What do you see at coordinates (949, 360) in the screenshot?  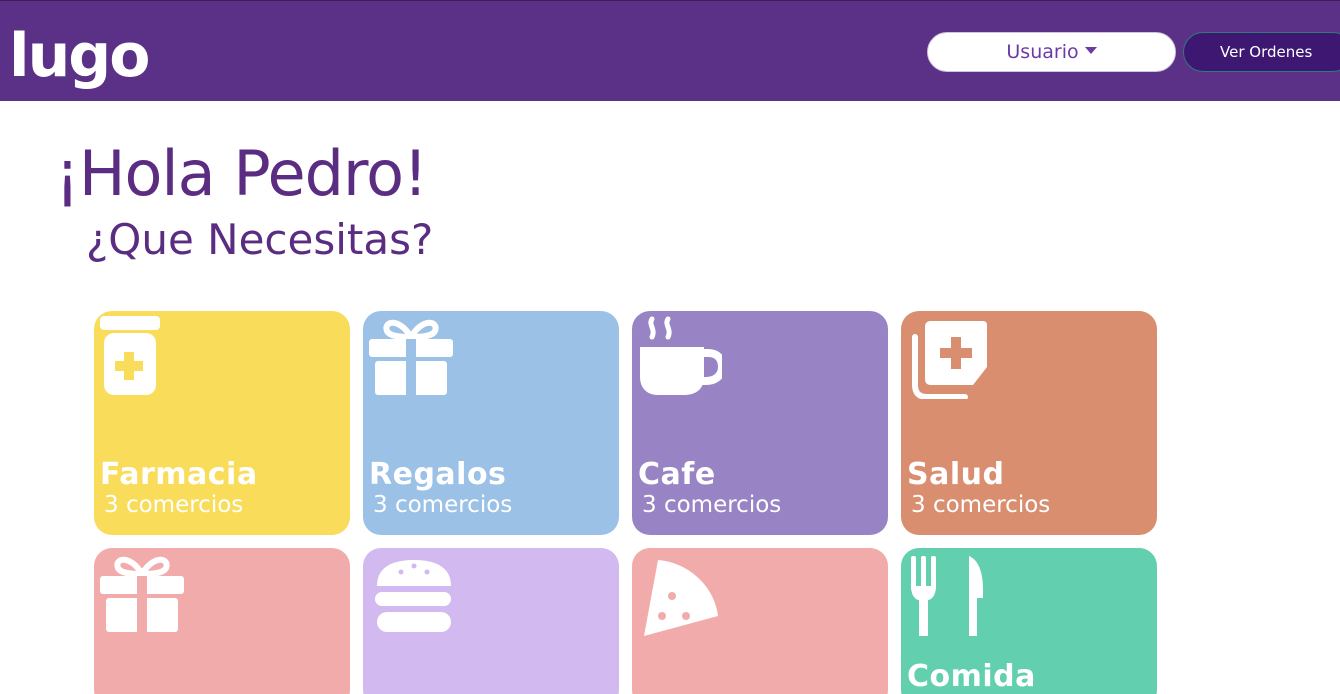 I see `medical-notes-icon` at bounding box center [949, 360].